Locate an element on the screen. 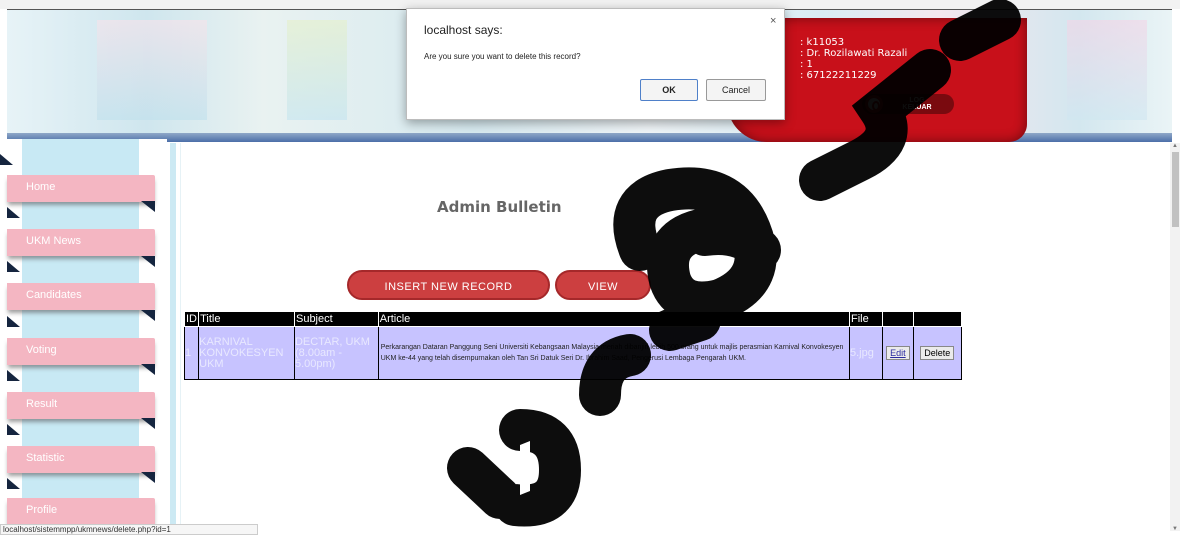  edit-button: Edit is located at coordinates (898, 353).